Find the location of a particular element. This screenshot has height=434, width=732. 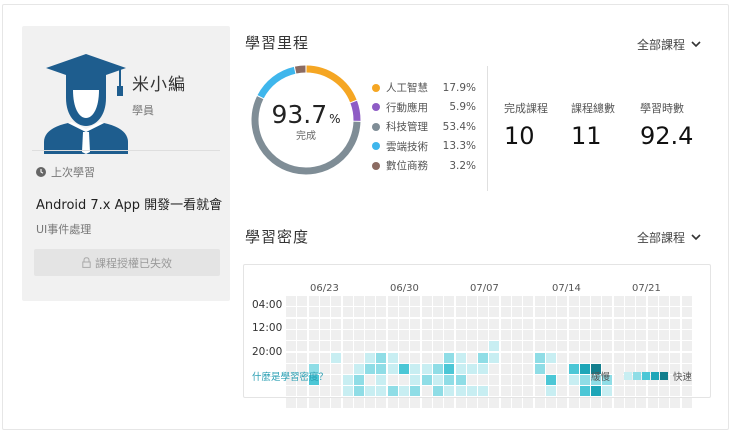

week-label: 07/14 is located at coordinates (566, 288).